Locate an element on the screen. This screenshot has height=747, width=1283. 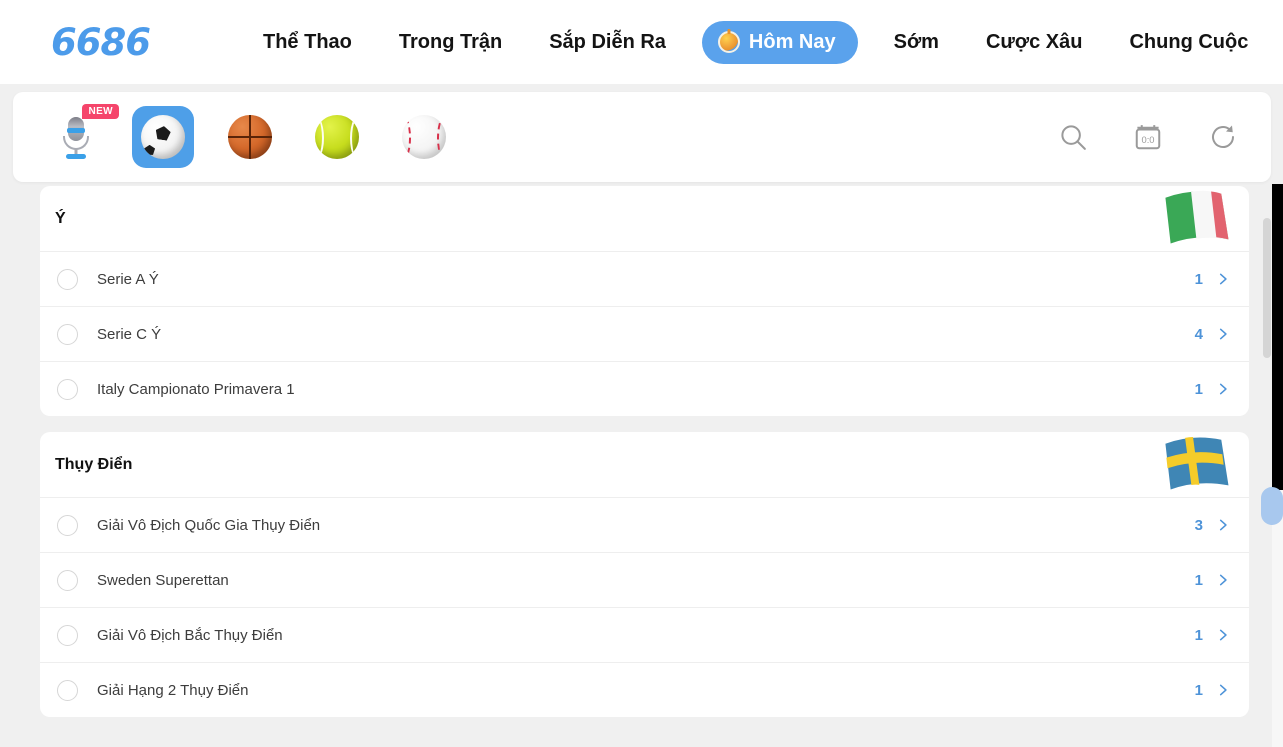
sweden-flag is located at coordinates (1199, 464).